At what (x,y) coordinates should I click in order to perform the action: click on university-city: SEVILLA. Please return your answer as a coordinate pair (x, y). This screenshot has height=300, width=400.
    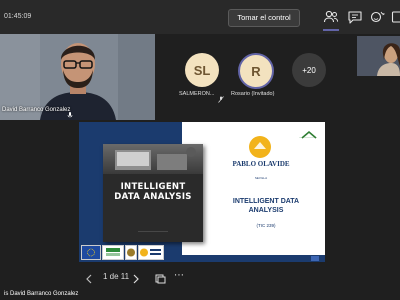
    Looking at the image, I should click on (261, 178).